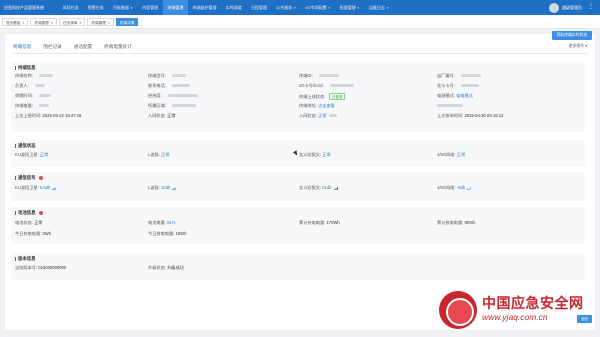 The width and height of the screenshot is (600, 337). Describe the element at coordinates (300, 22) in the screenshot. I see `tags-bar: 首页看板 × 终端管理 × 任务清单 × 终端管理 × 终端详情` at that location.